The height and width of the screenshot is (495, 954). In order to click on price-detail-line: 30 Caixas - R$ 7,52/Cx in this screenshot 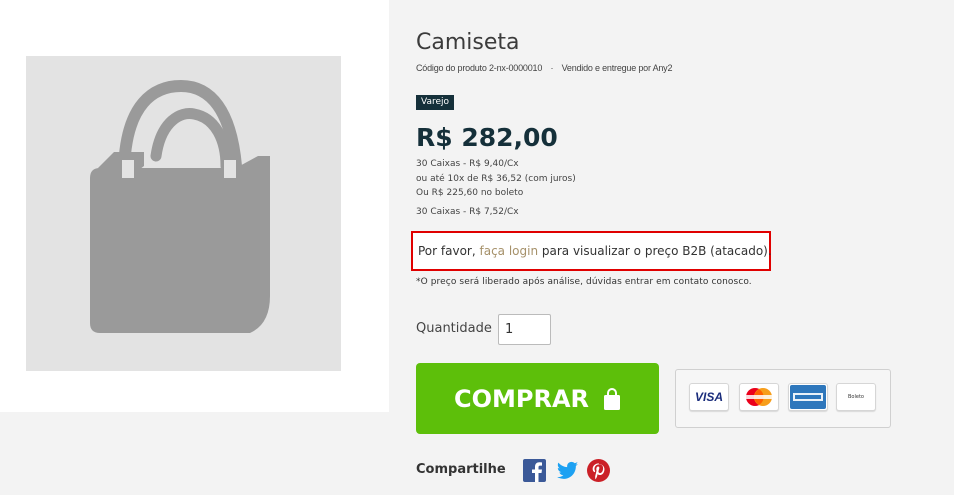, I will do `click(467, 211)`.